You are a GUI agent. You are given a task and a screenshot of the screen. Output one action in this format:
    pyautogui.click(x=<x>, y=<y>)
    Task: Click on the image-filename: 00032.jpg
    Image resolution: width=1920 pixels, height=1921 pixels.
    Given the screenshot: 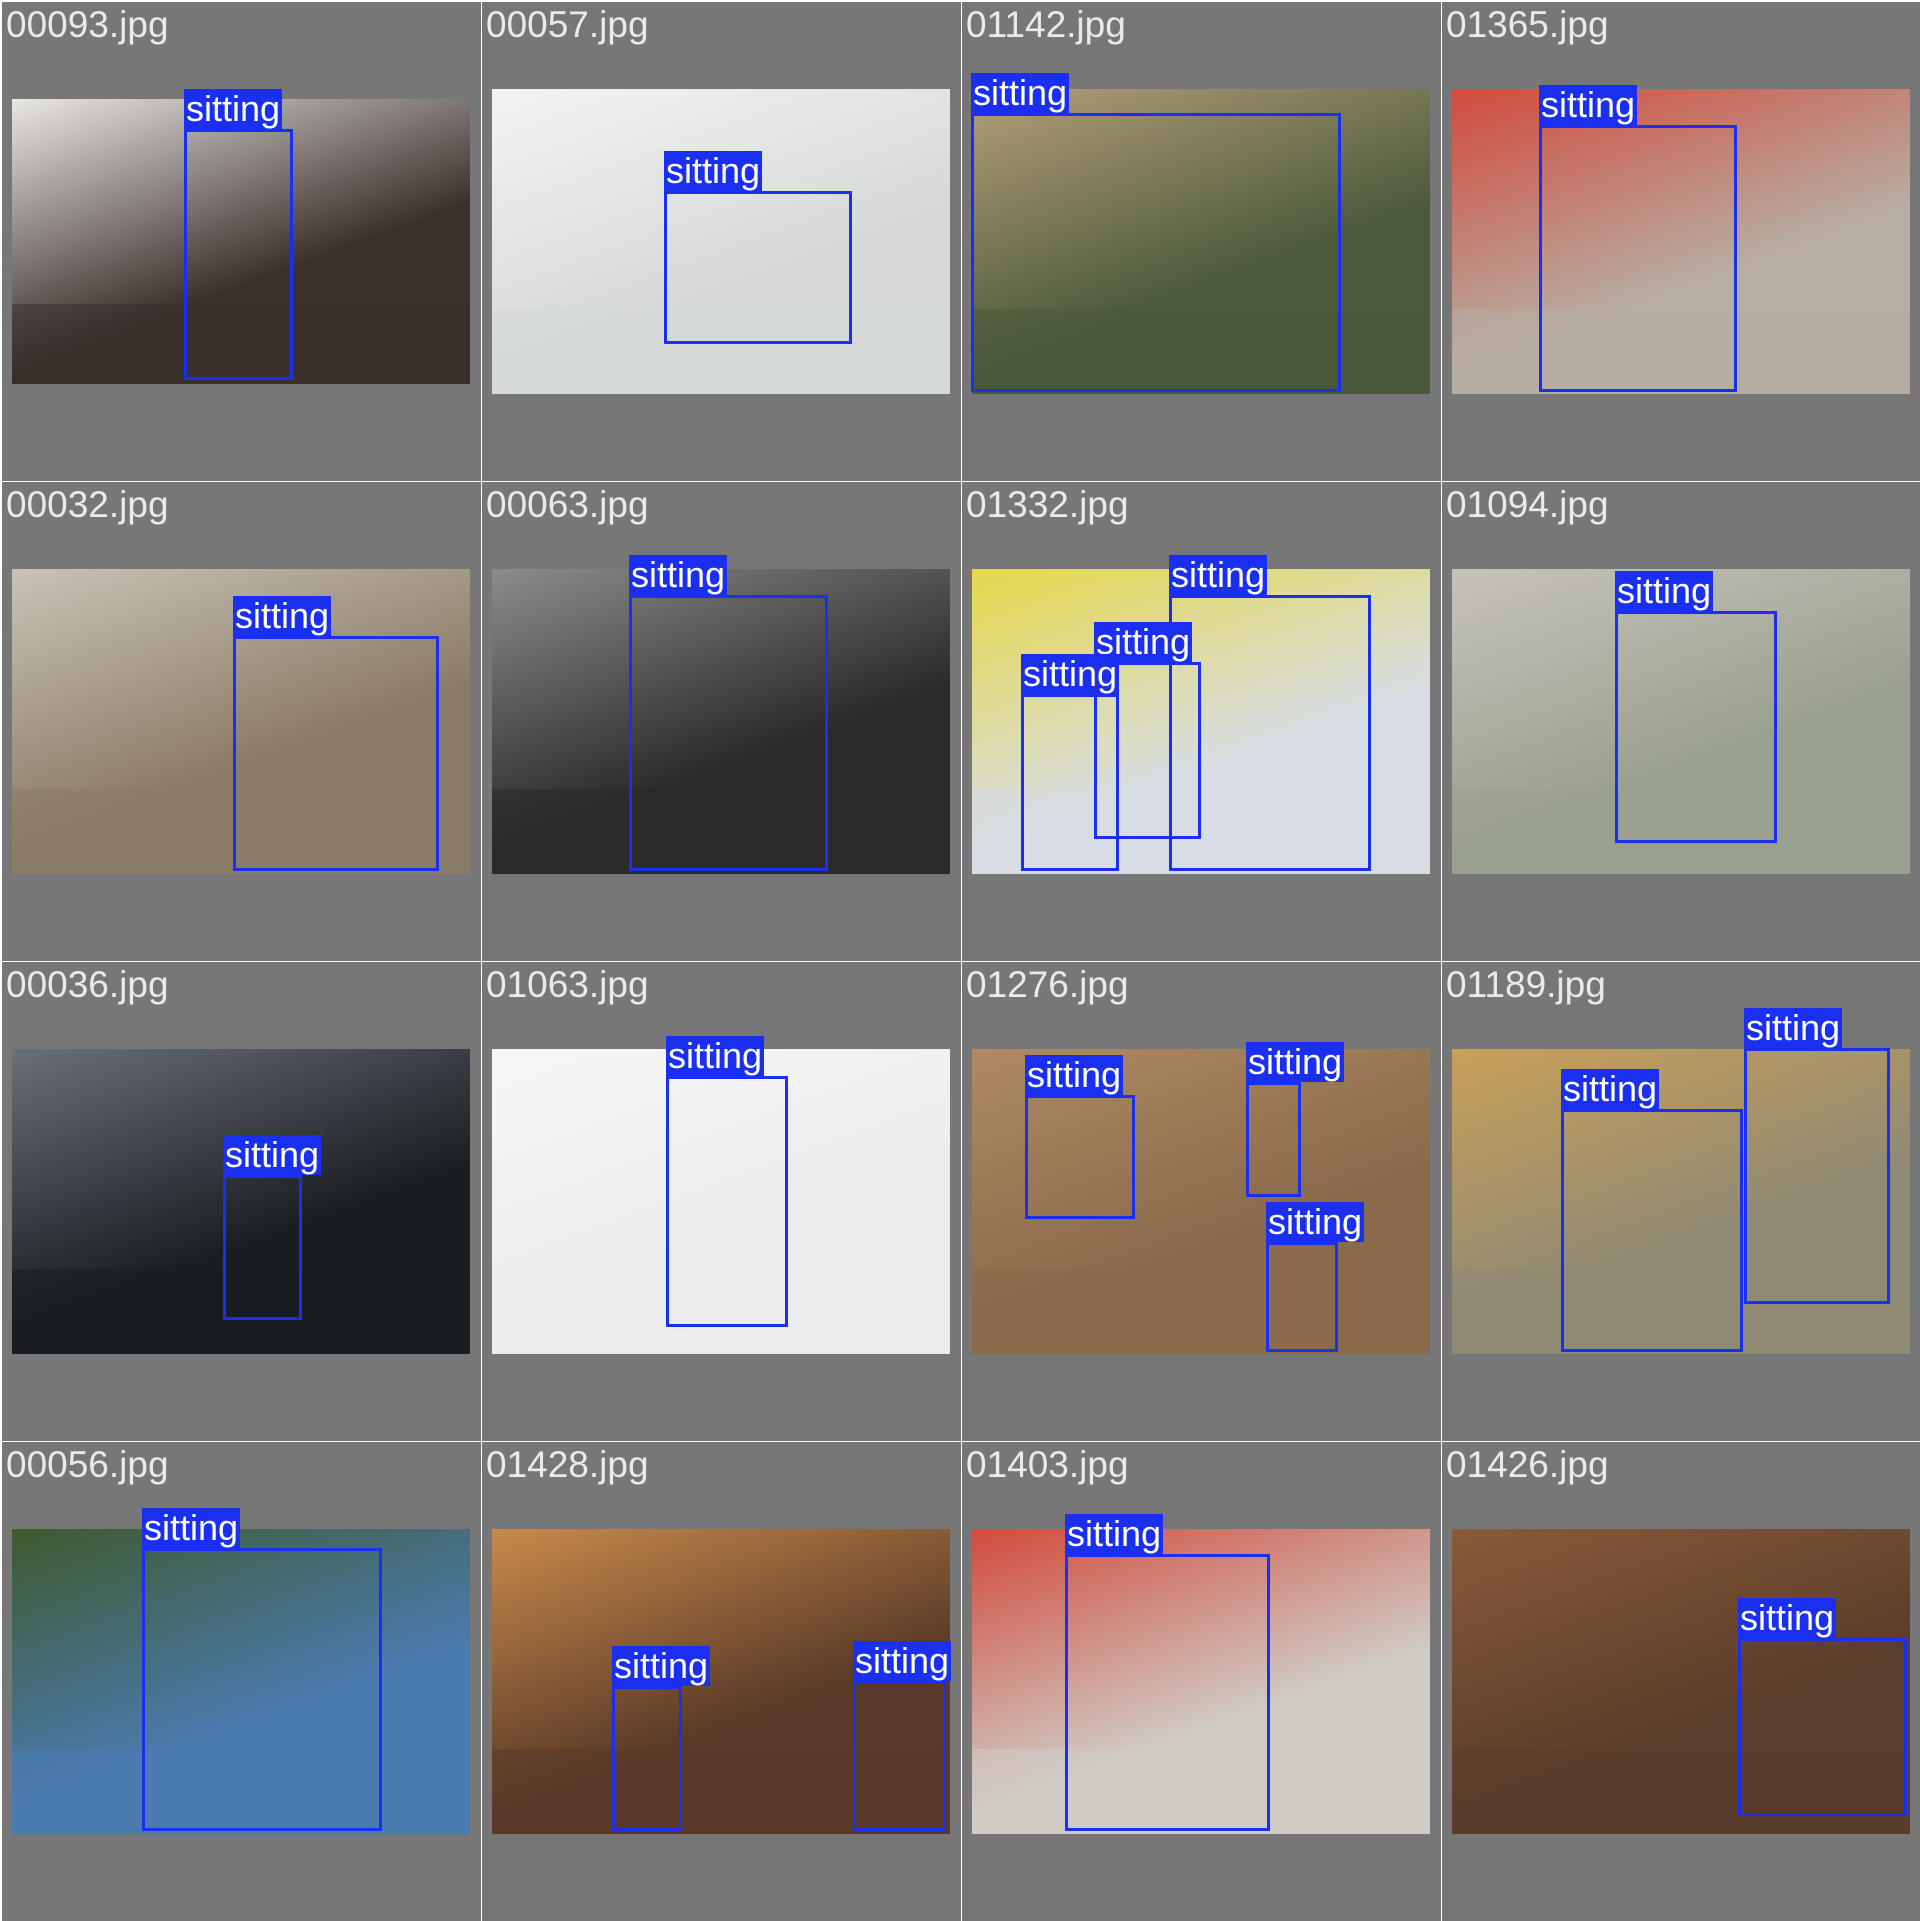 What is the action you would take?
    pyautogui.click(x=87, y=504)
    